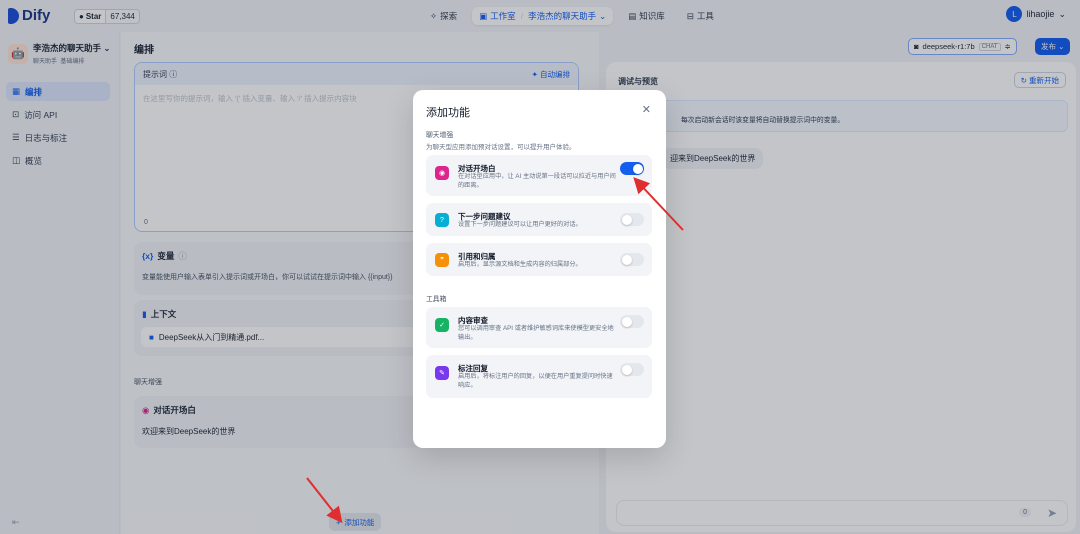  Describe the element at coordinates (520, 224) in the screenshot. I see `feature-desc: 设置下一步问题建议可以让用户更好的对话。` at that location.